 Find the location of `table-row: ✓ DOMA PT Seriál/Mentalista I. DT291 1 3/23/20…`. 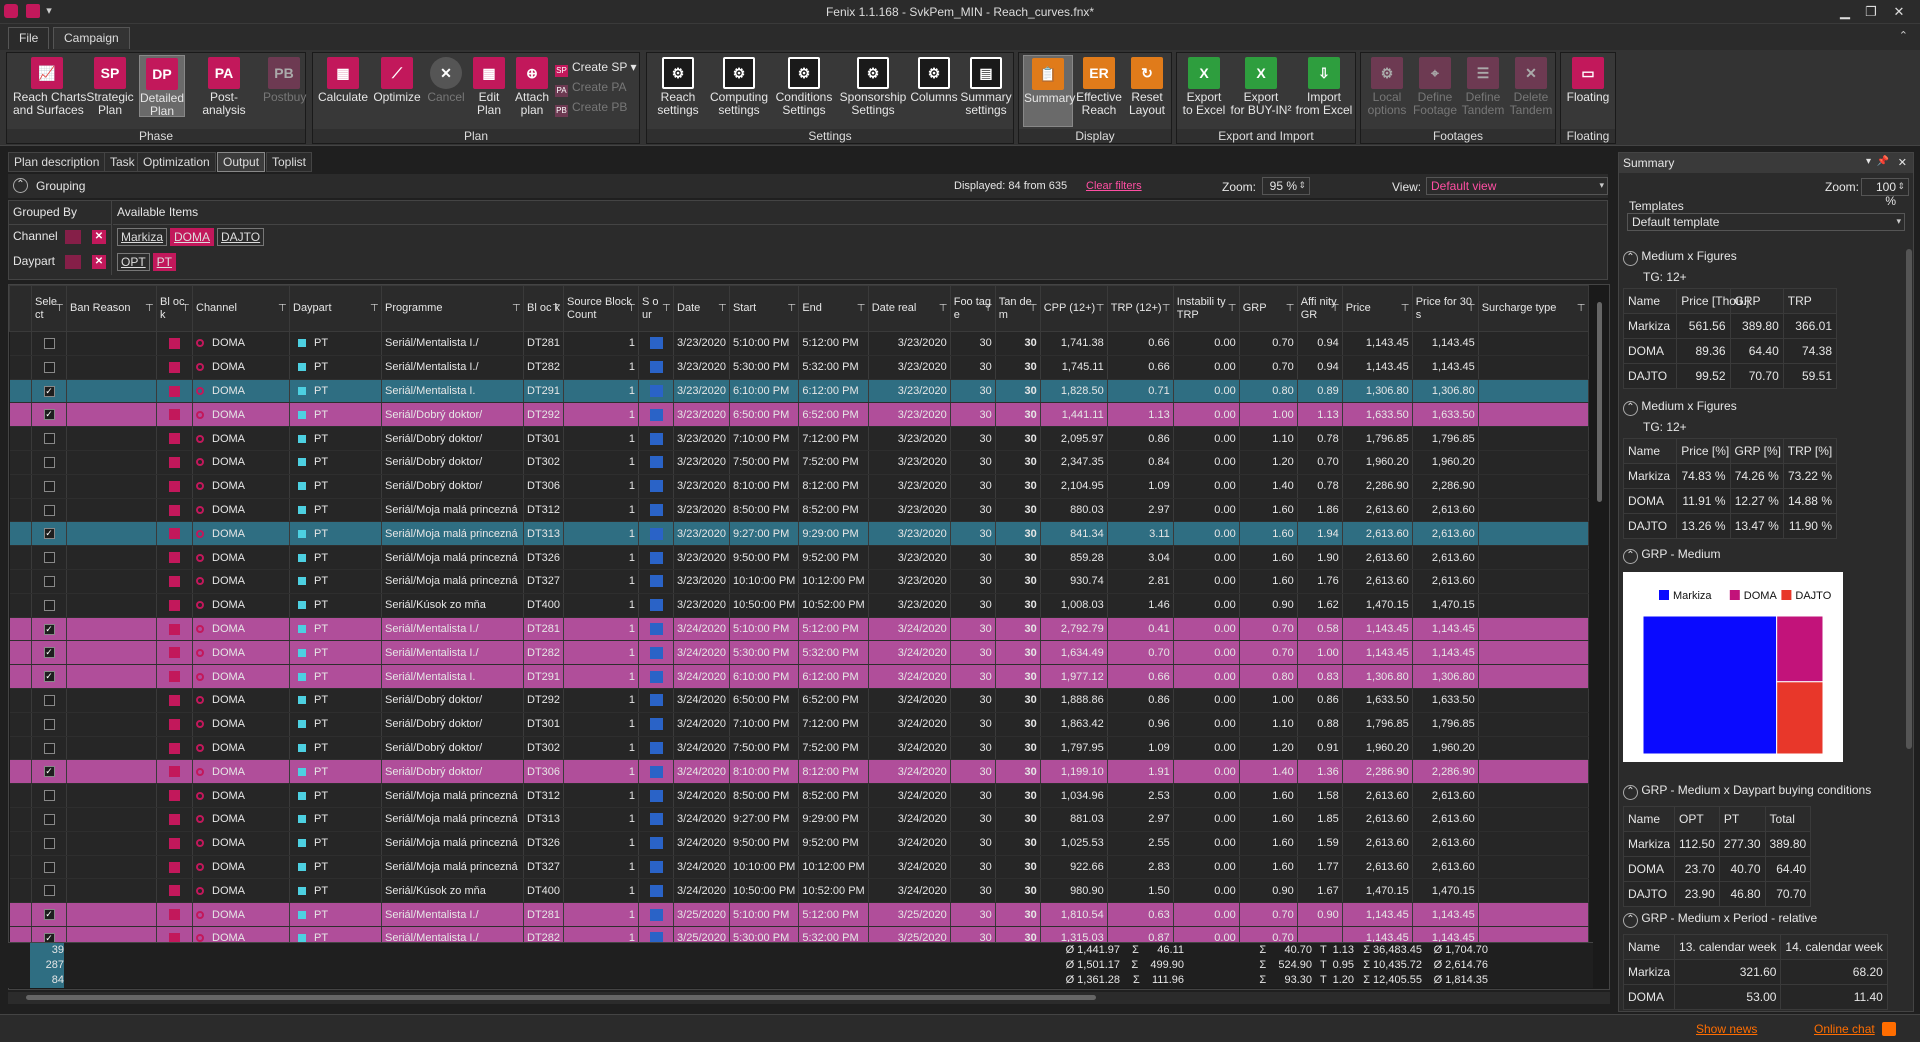

table-row: ✓ DOMA PT Seriál/Mentalista I. DT291 1 3/23/20… is located at coordinates (799, 391).